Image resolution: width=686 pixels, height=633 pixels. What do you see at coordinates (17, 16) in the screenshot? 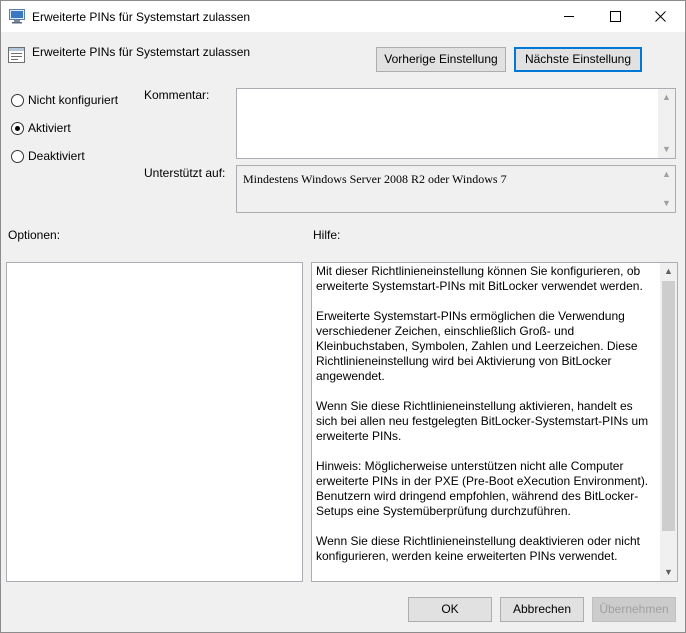
I see `group-policy-icon` at bounding box center [17, 16].